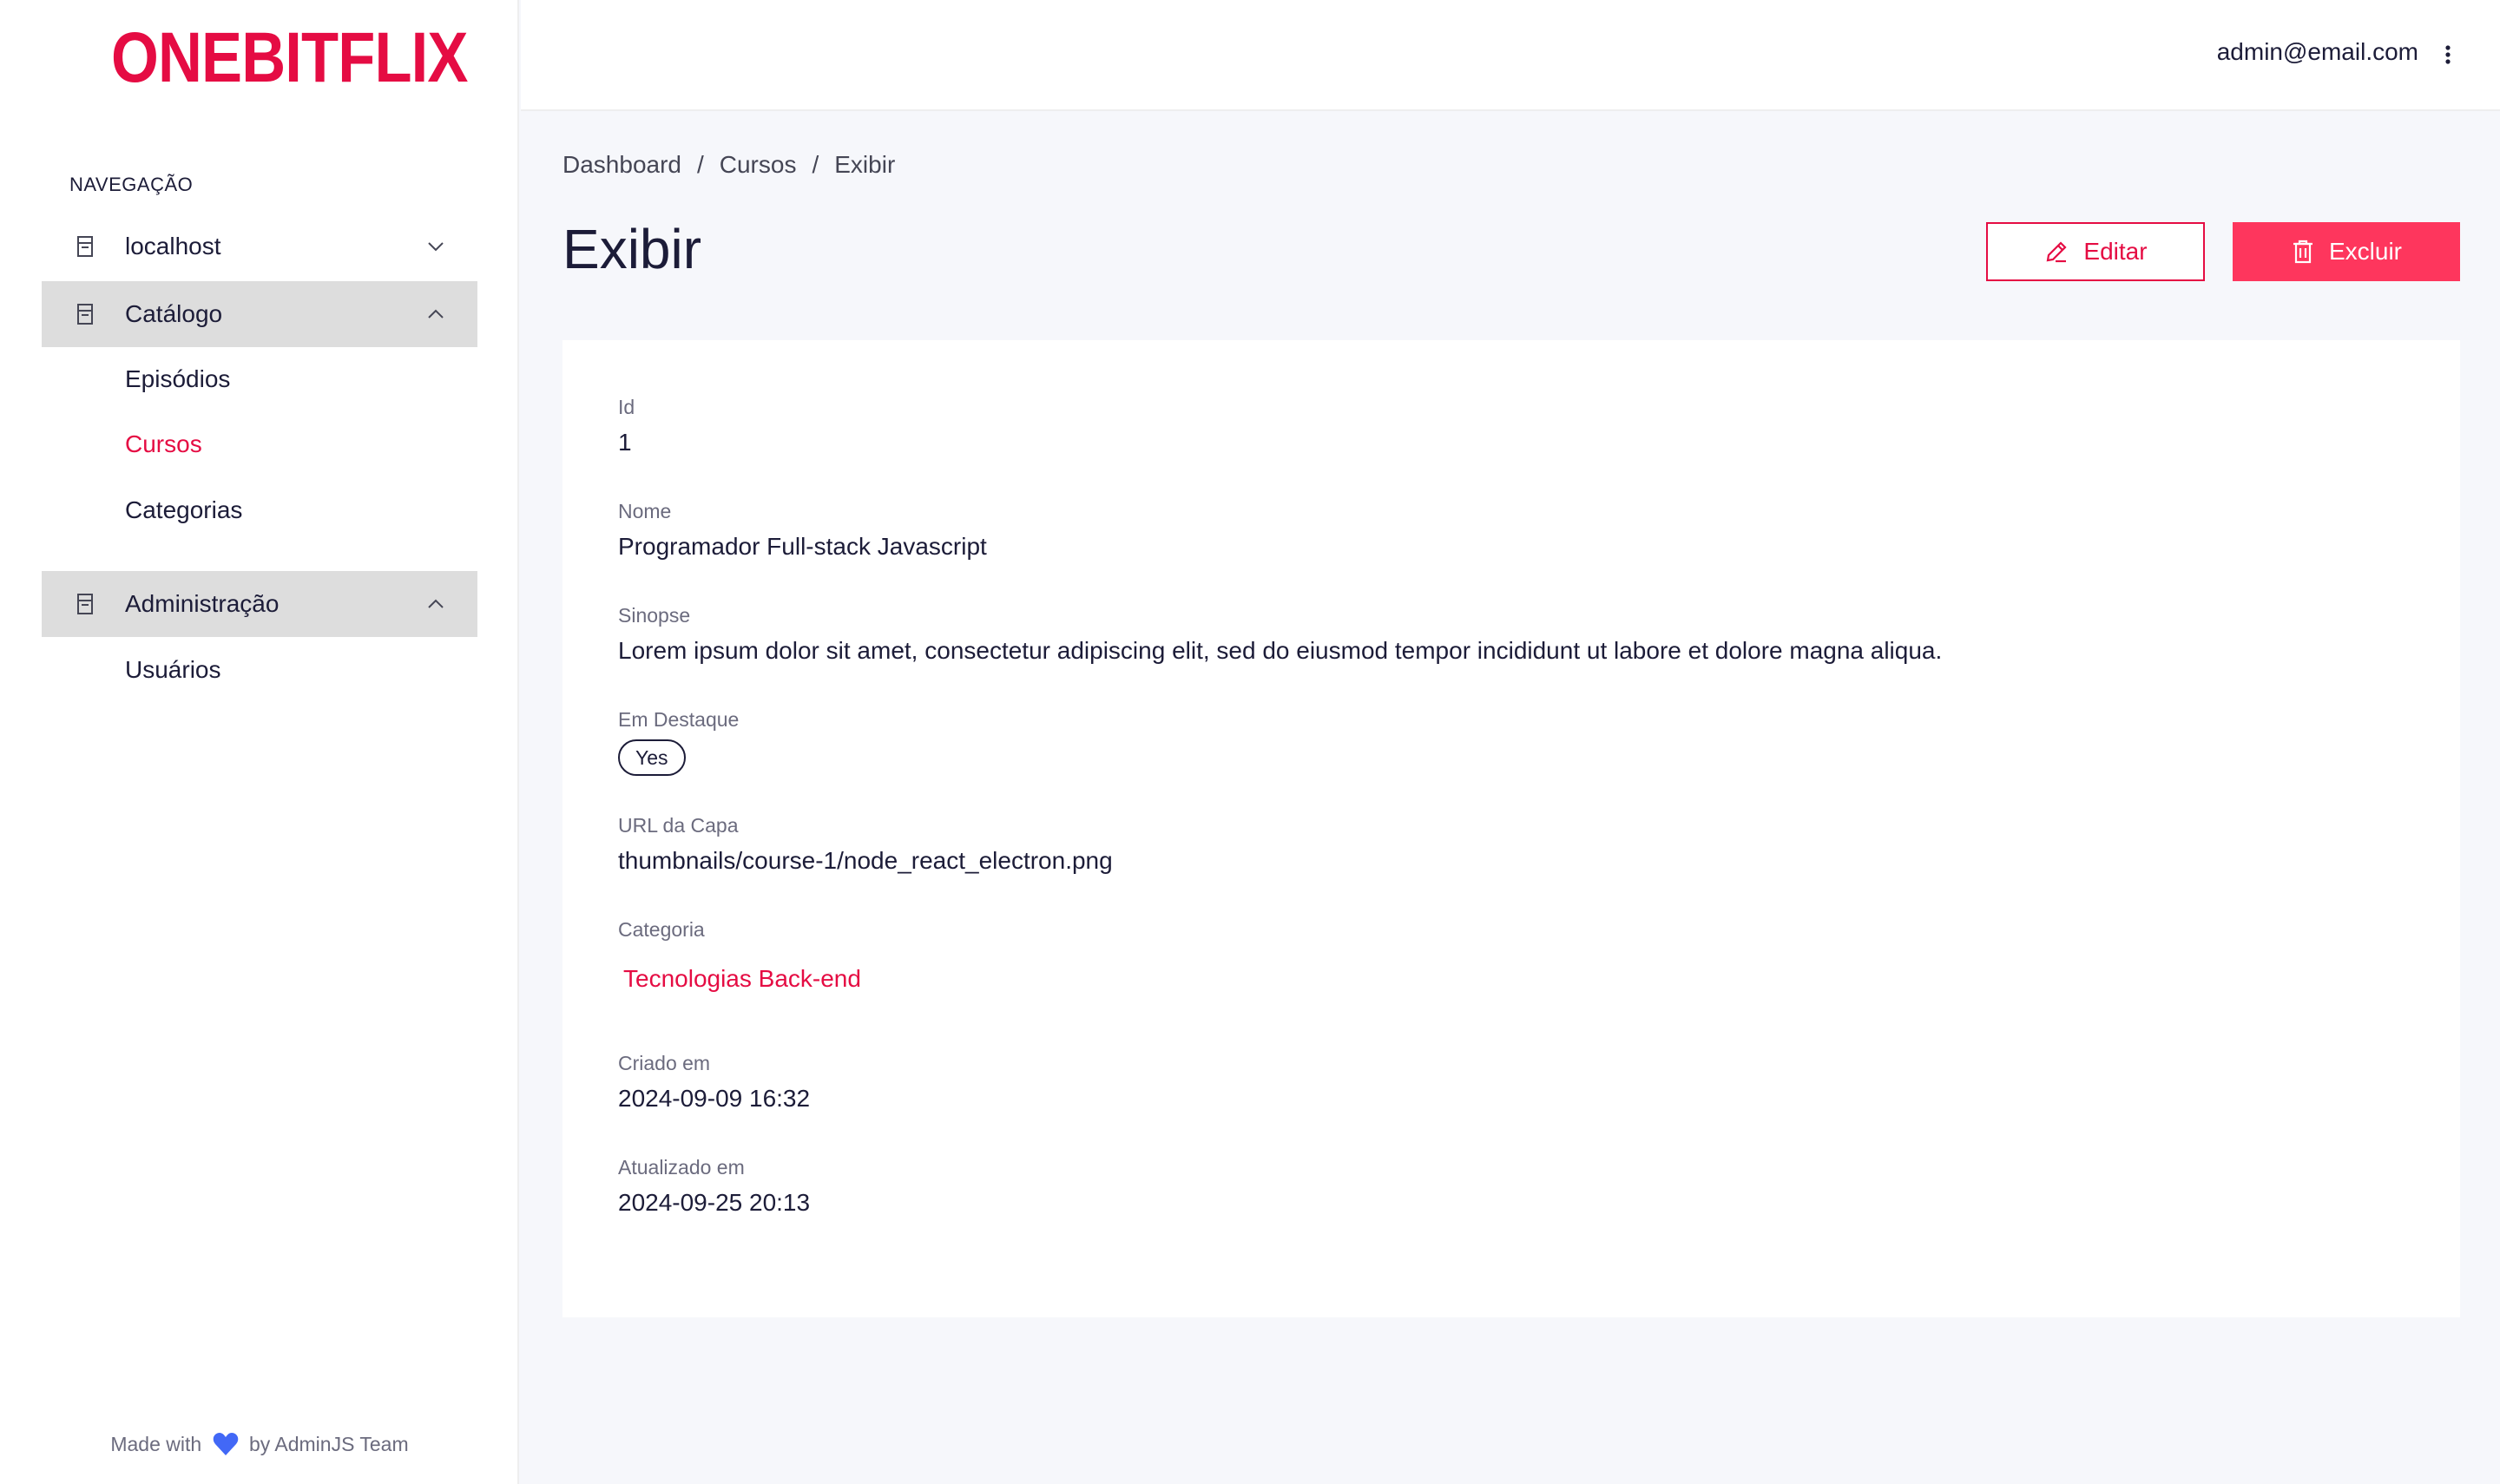  Describe the element at coordinates (758, 165) in the screenshot. I see `breadcrumb-cursos: Cursos` at that location.